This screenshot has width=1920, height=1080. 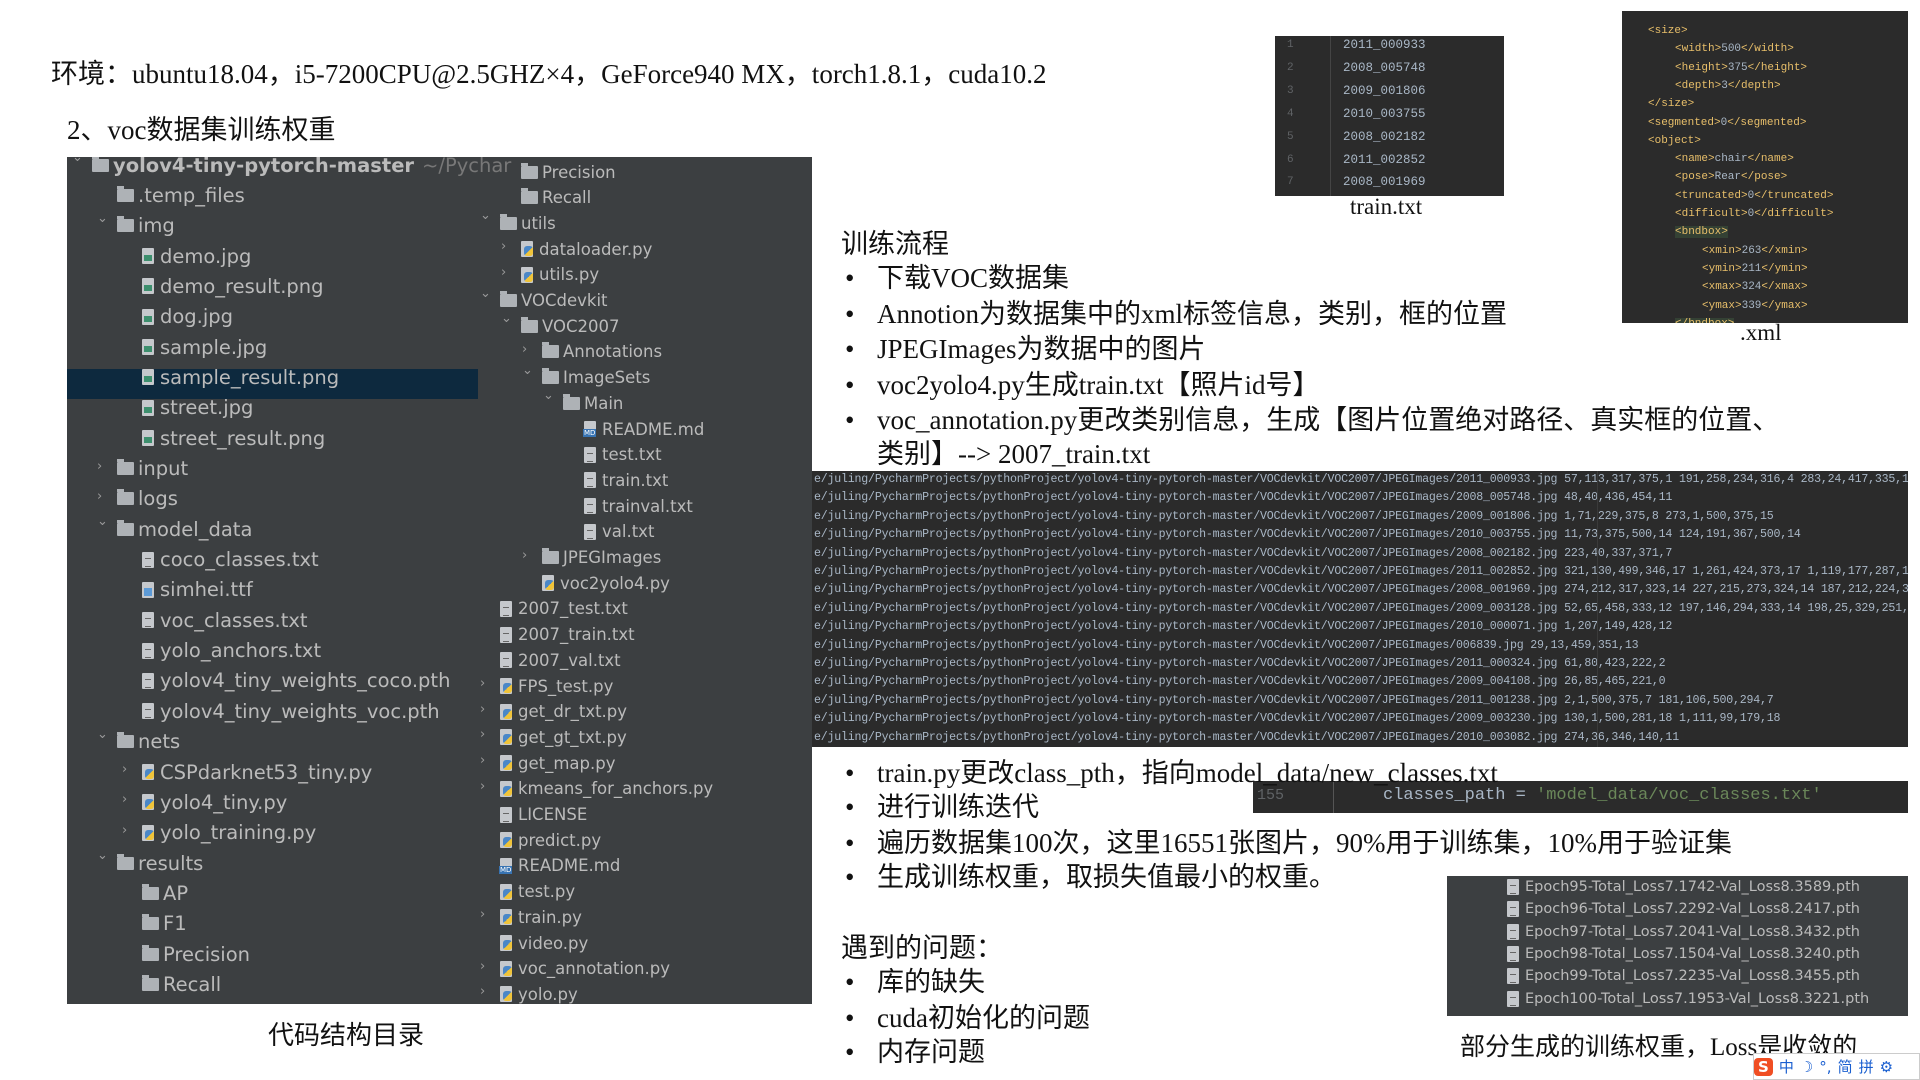 What do you see at coordinates (564, 609) in the screenshot?
I see `tree-item: 2007_test.txt` at bounding box center [564, 609].